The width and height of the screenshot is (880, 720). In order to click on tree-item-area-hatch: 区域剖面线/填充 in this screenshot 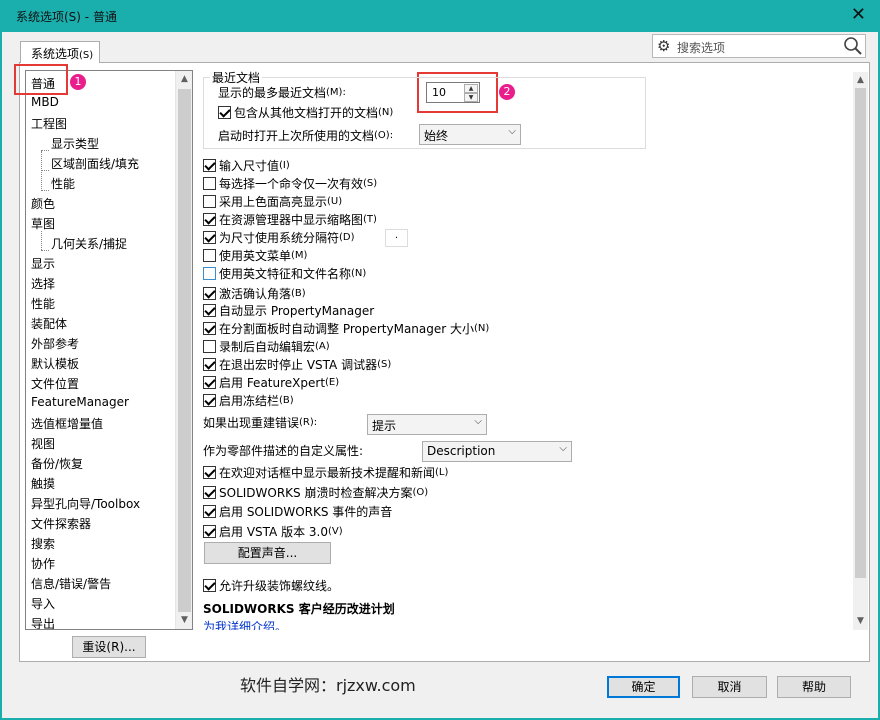, I will do `click(95, 163)`.